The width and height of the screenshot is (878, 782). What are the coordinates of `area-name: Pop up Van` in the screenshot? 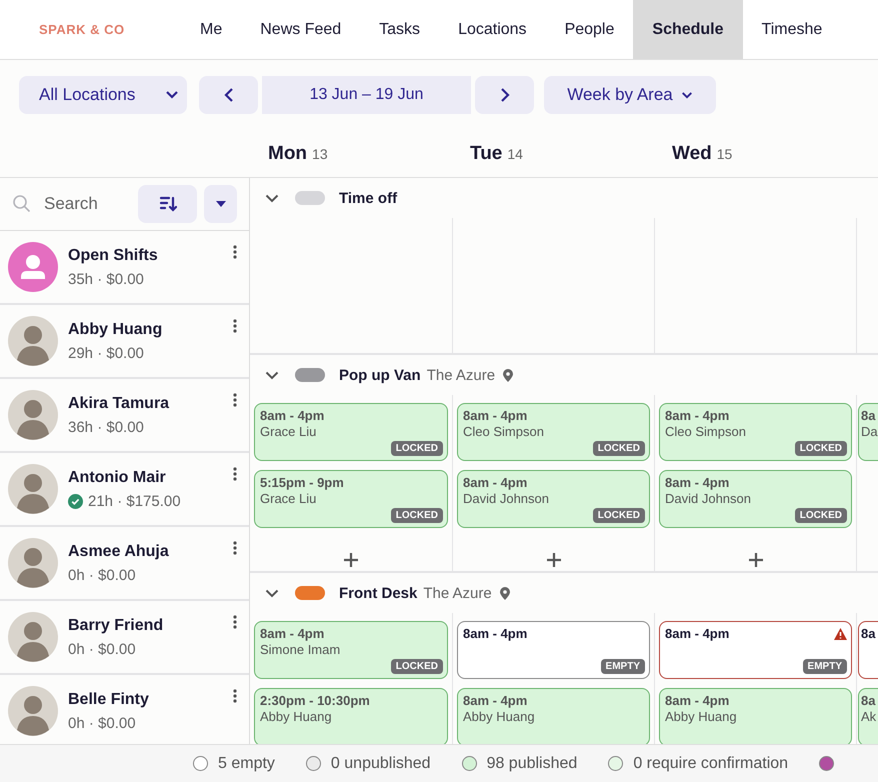 It's located at (380, 375).